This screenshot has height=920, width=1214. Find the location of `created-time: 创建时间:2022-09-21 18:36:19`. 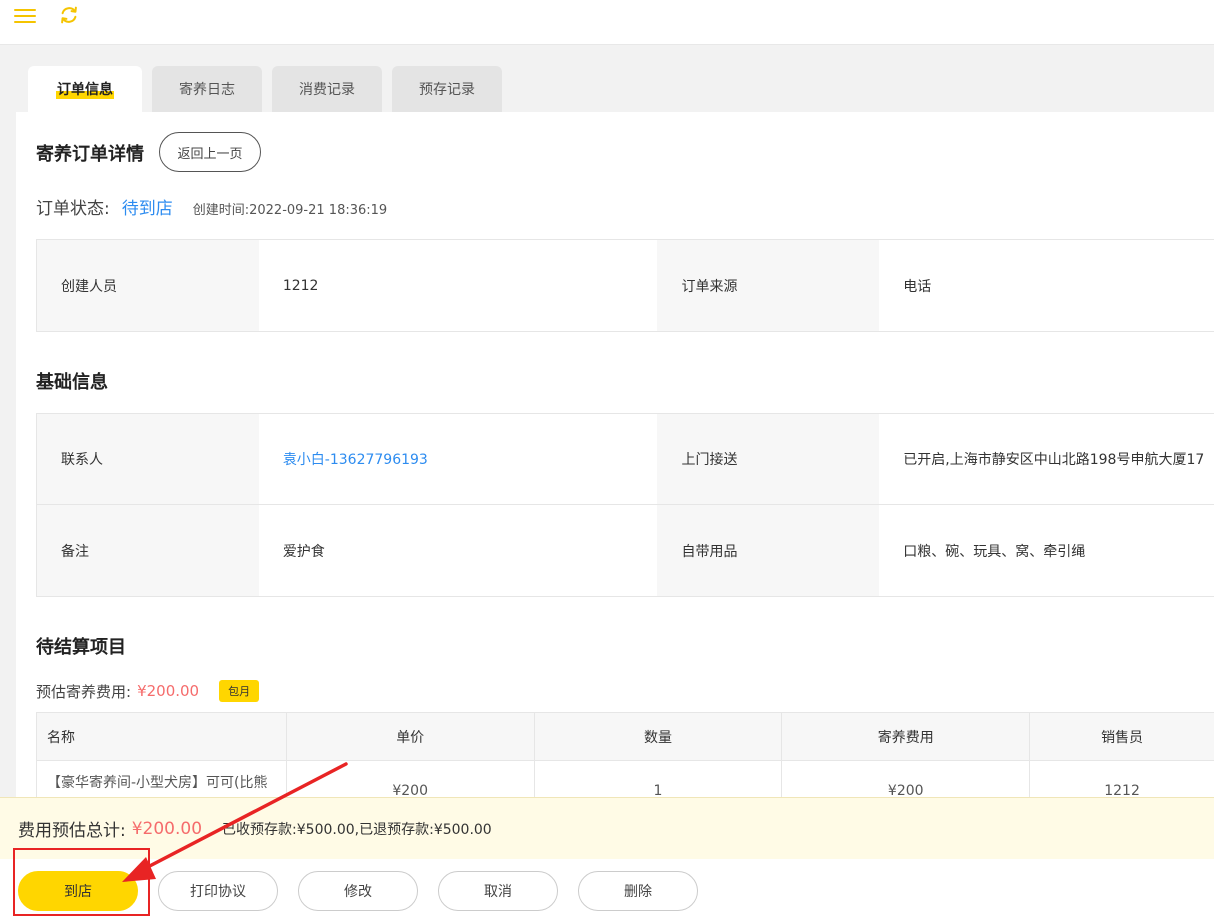

created-time: 创建时间:2022-09-21 18:36:19 is located at coordinates (290, 210).